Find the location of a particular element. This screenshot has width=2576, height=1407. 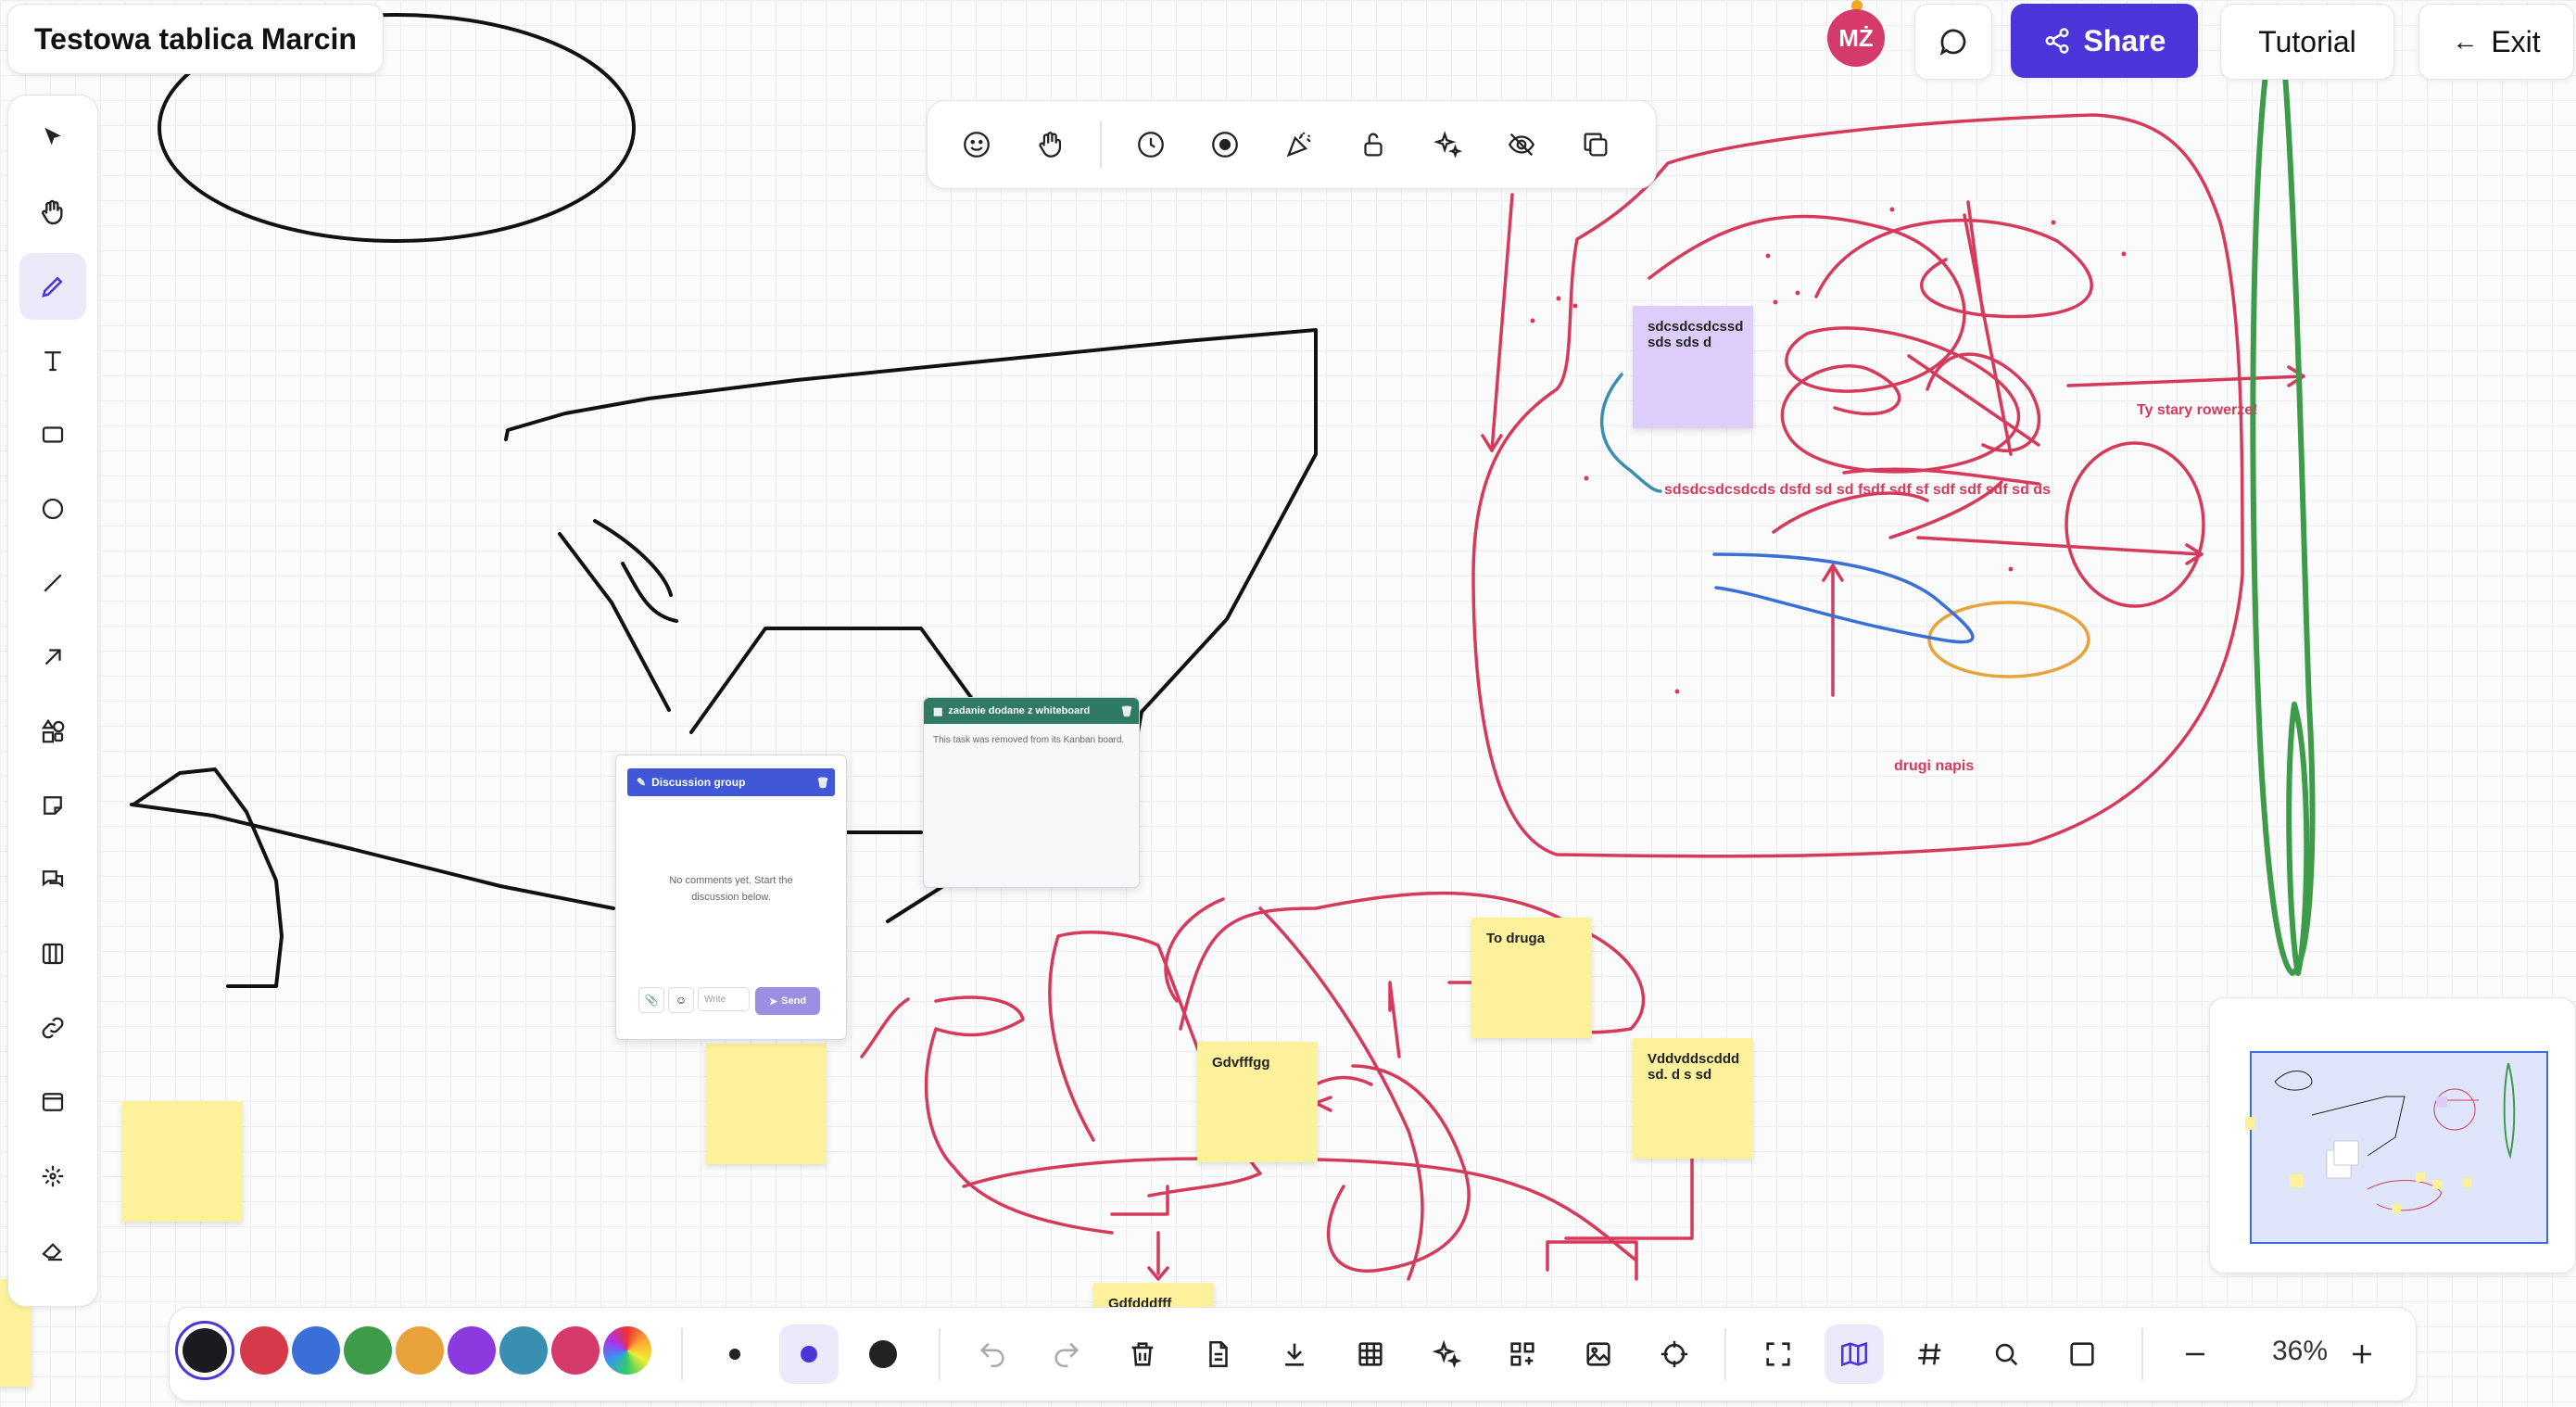

comment-input: Write is located at coordinates (724, 999).